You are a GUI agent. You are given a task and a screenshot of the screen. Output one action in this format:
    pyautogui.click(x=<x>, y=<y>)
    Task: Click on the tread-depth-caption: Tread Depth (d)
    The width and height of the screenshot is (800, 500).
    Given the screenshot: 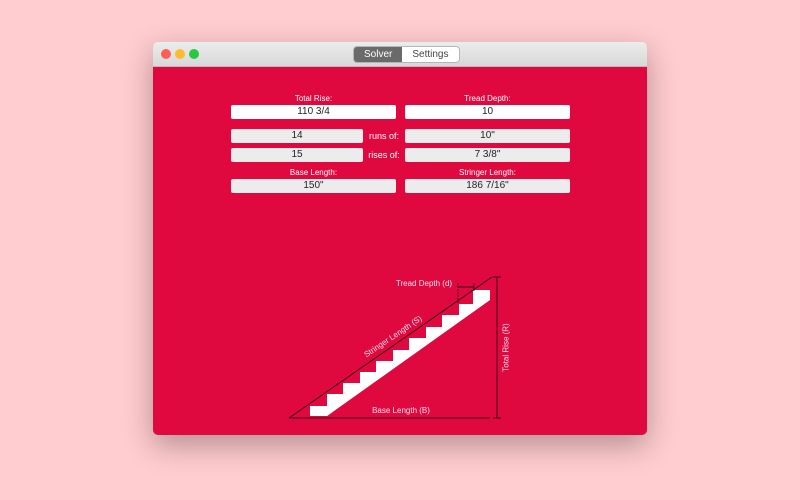 What is the action you would take?
    pyautogui.click(x=424, y=283)
    